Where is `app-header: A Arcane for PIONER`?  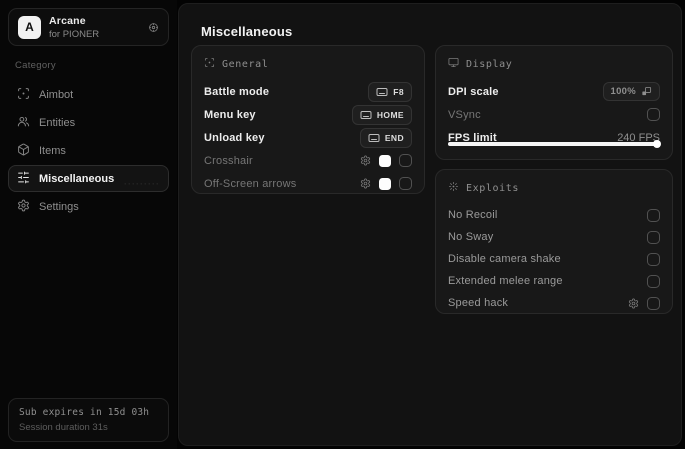
app-header: A Arcane for PIONER is located at coordinates (88, 27).